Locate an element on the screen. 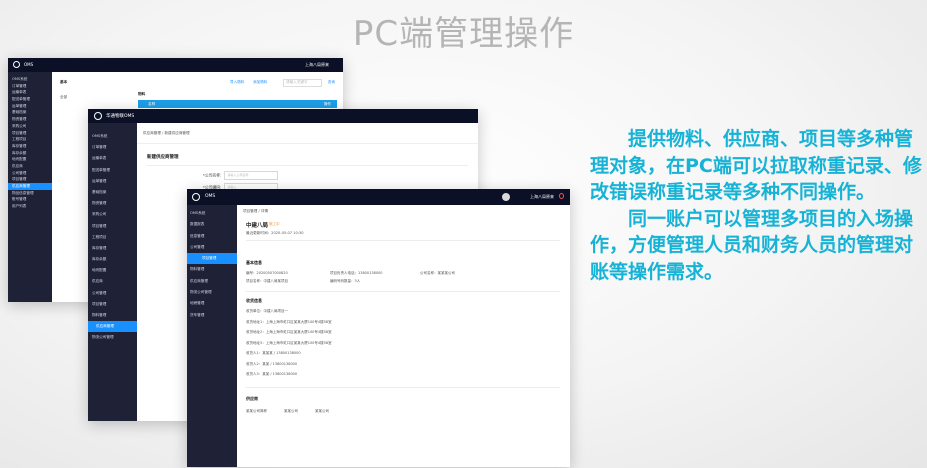 This screenshot has height=468, width=927. table-header-action: 操作 is located at coordinates (327, 104).